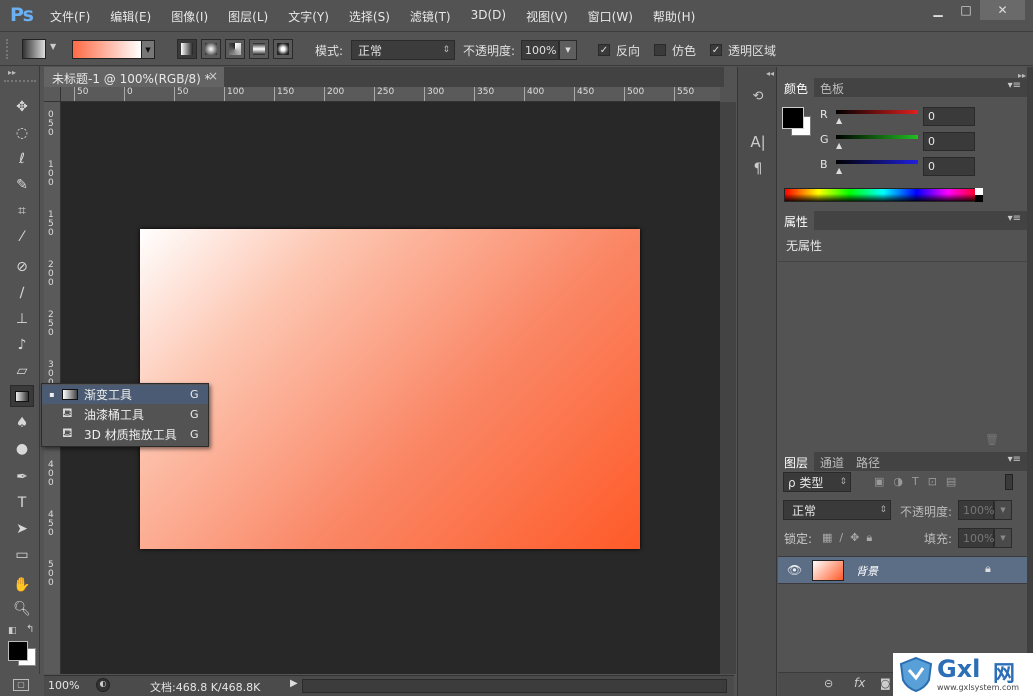 The width and height of the screenshot is (1033, 696). I want to click on default-colors-icon: ◧, so click(12, 631).